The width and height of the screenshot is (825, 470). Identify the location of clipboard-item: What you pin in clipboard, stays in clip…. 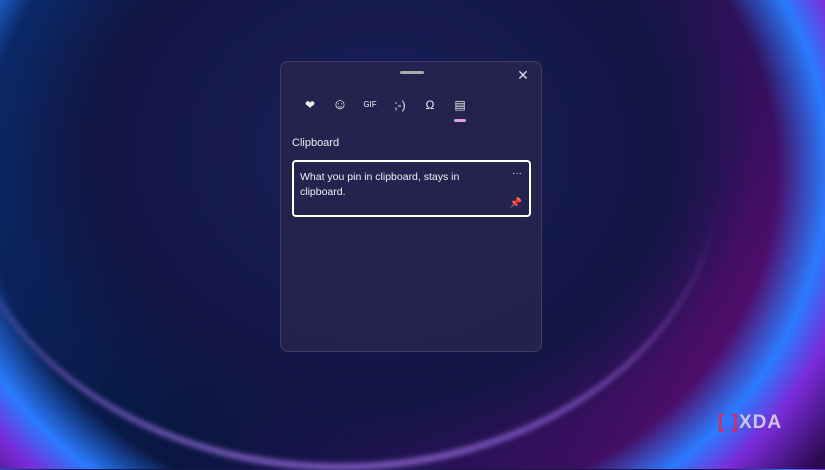
(411, 188).